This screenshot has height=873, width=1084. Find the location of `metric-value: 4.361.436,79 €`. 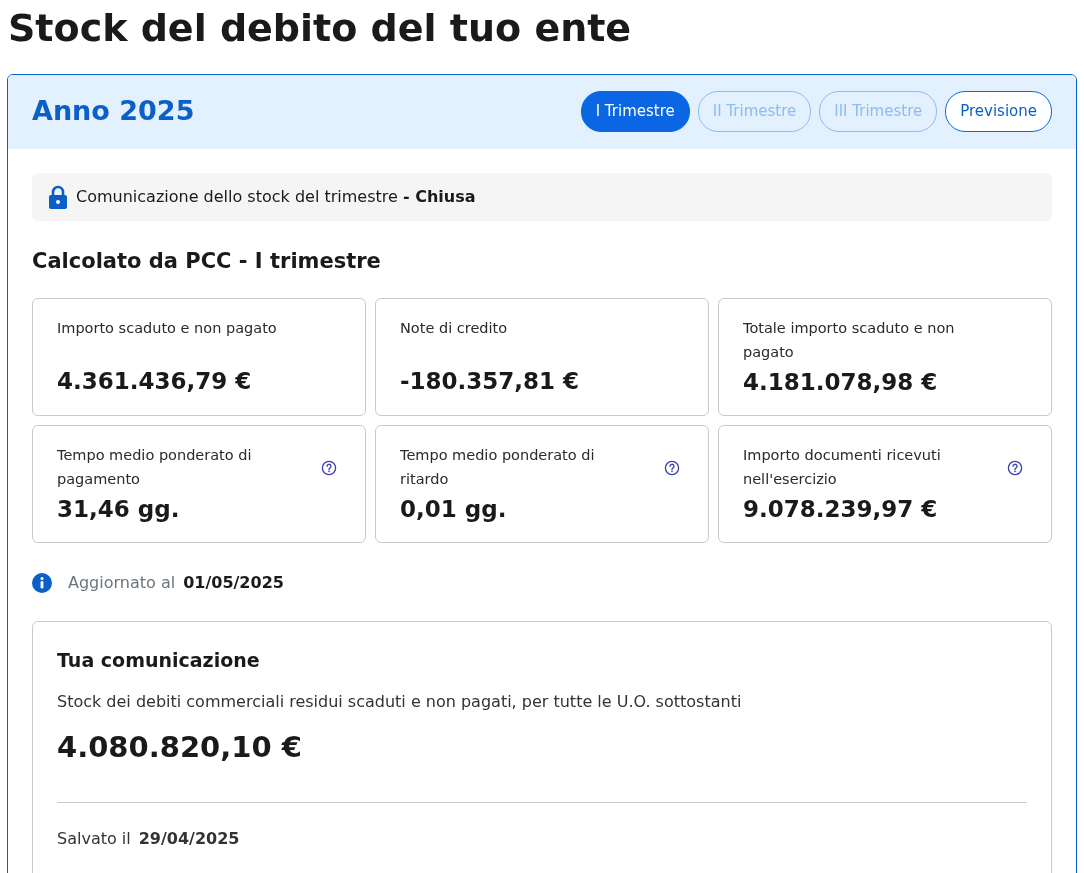

metric-value: 4.361.436,79 € is located at coordinates (155, 382).